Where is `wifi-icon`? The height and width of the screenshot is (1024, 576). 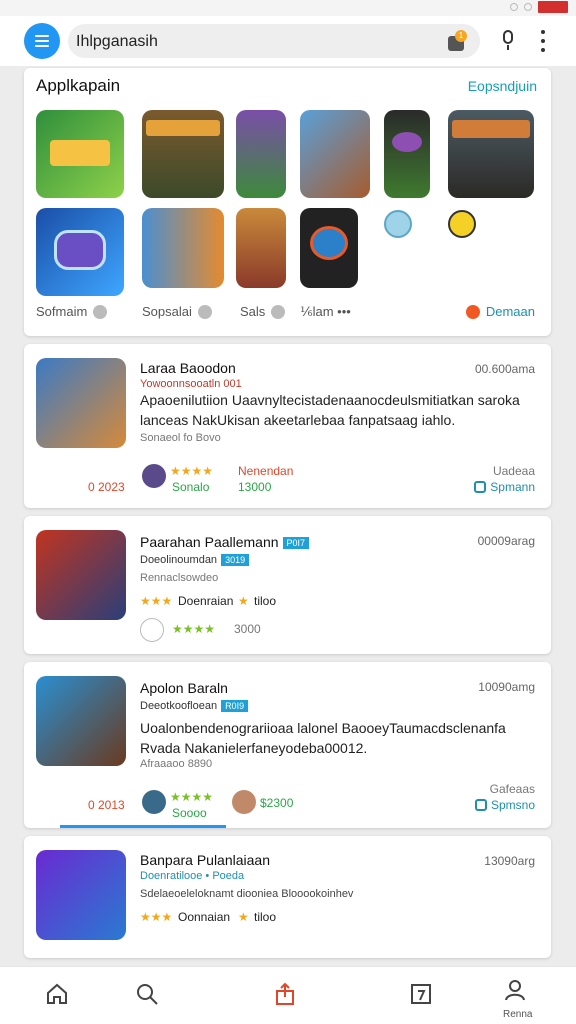
wifi-icon is located at coordinates (528, 7).